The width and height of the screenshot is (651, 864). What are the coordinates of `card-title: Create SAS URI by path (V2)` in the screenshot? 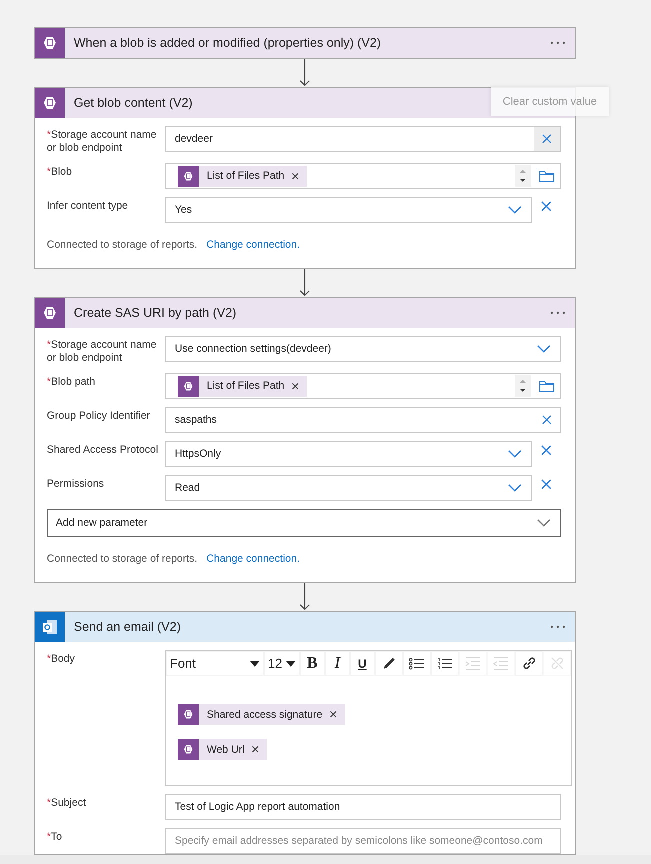 It's located at (155, 313).